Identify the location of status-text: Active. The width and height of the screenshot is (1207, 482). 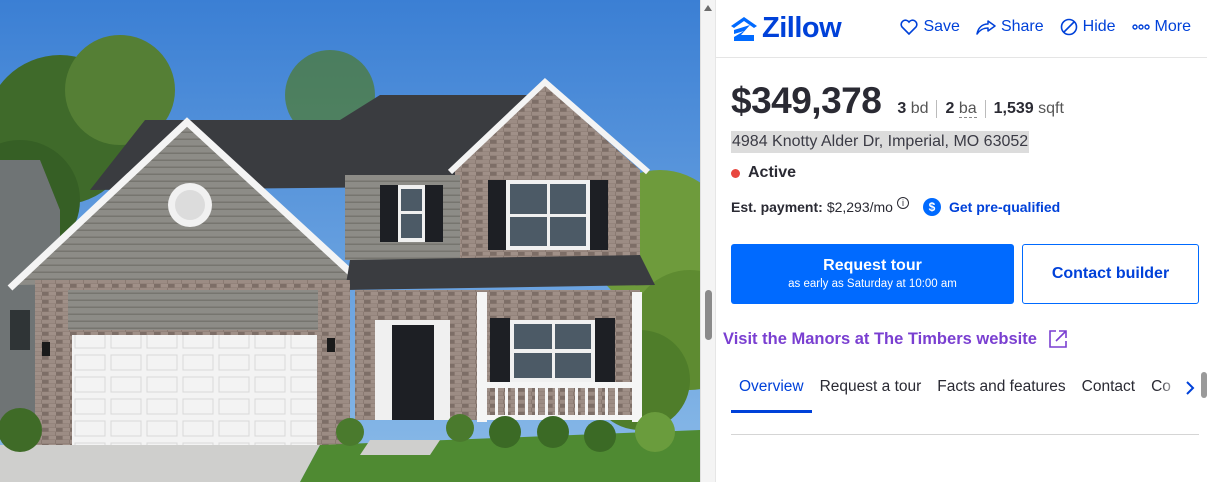
(772, 172).